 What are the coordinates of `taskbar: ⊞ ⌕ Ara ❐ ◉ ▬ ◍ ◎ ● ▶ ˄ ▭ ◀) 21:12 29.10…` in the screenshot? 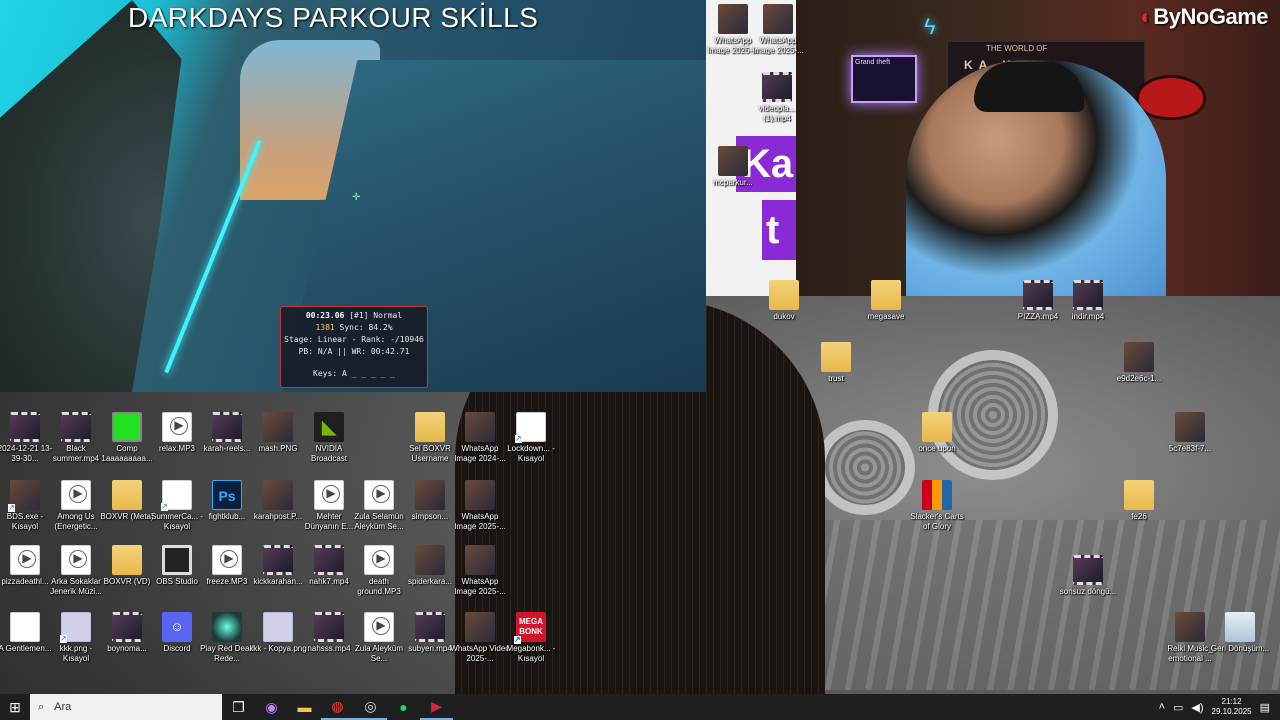 It's located at (640, 707).